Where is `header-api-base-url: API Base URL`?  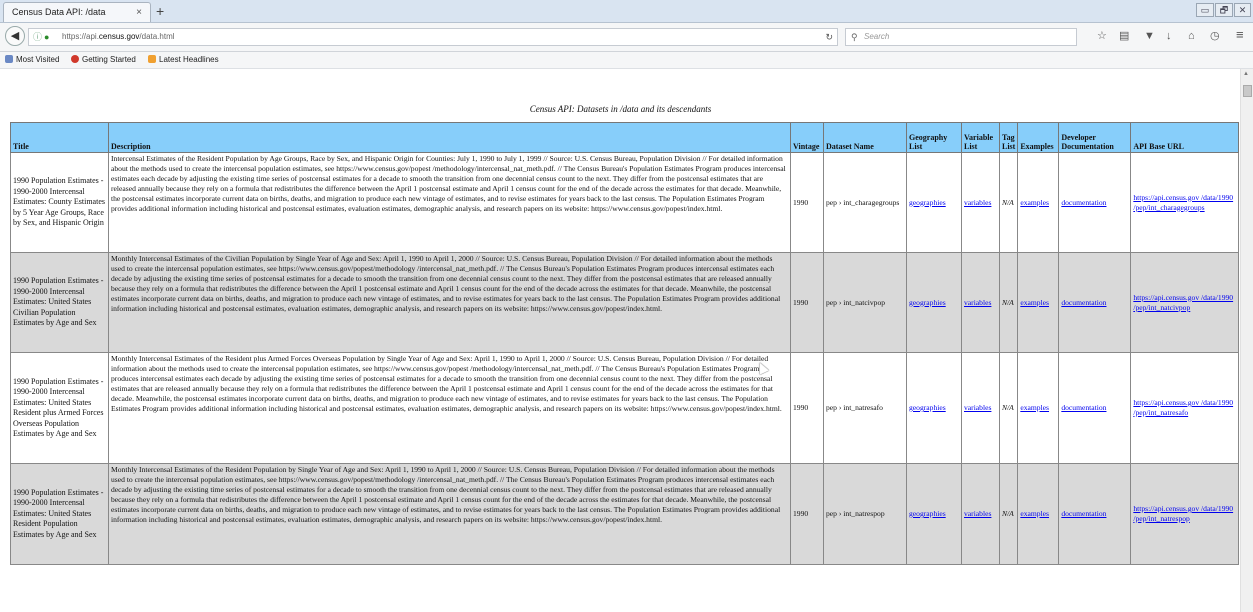 header-api-base-url: API Base URL is located at coordinates (1185, 137).